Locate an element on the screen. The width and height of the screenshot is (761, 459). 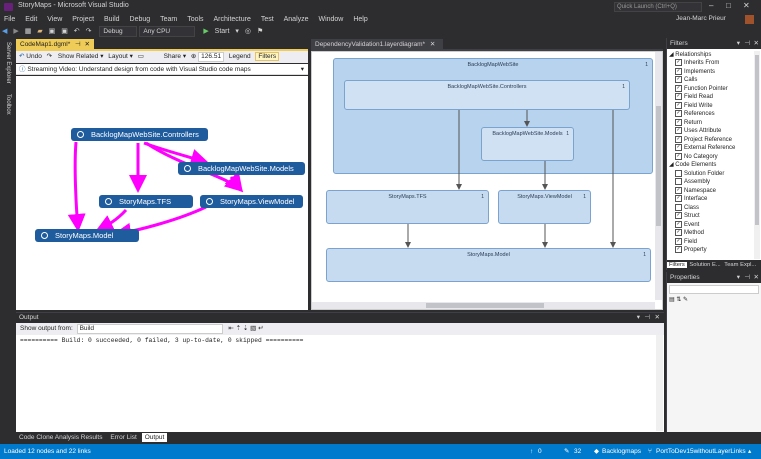
save-icon: ▣ is located at coordinates (52, 31).